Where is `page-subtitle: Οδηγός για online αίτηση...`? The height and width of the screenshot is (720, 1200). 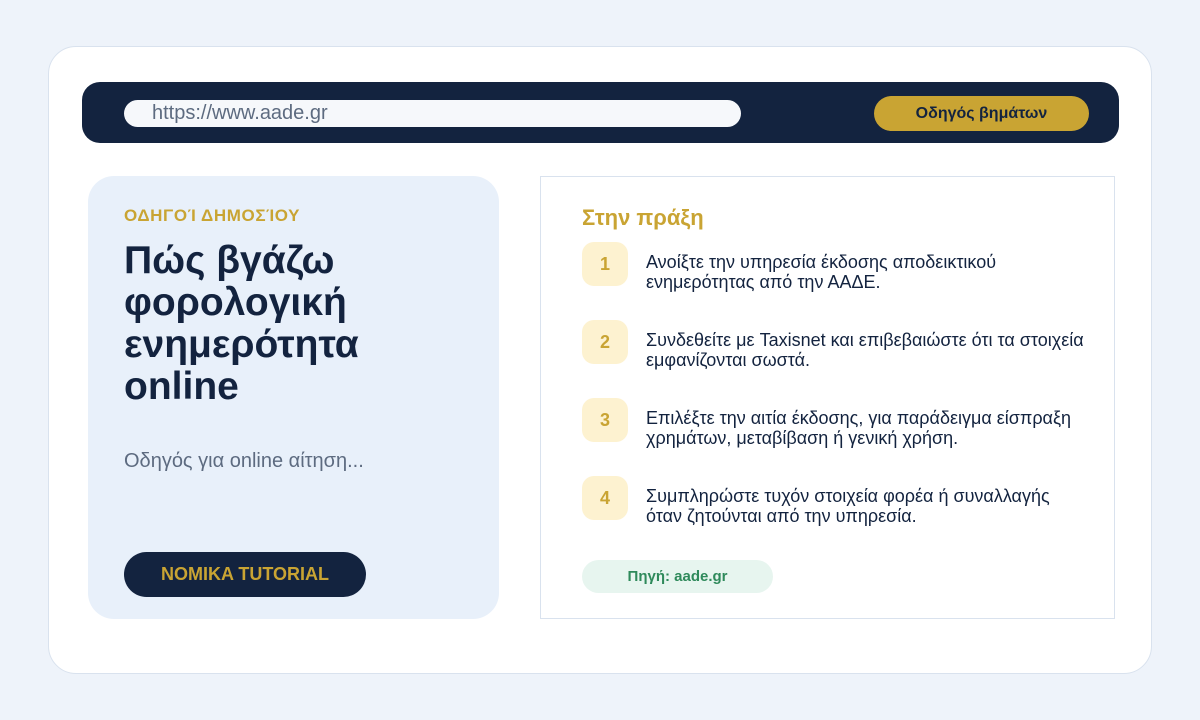 page-subtitle: Οδηγός για online αίτηση... is located at coordinates (244, 461).